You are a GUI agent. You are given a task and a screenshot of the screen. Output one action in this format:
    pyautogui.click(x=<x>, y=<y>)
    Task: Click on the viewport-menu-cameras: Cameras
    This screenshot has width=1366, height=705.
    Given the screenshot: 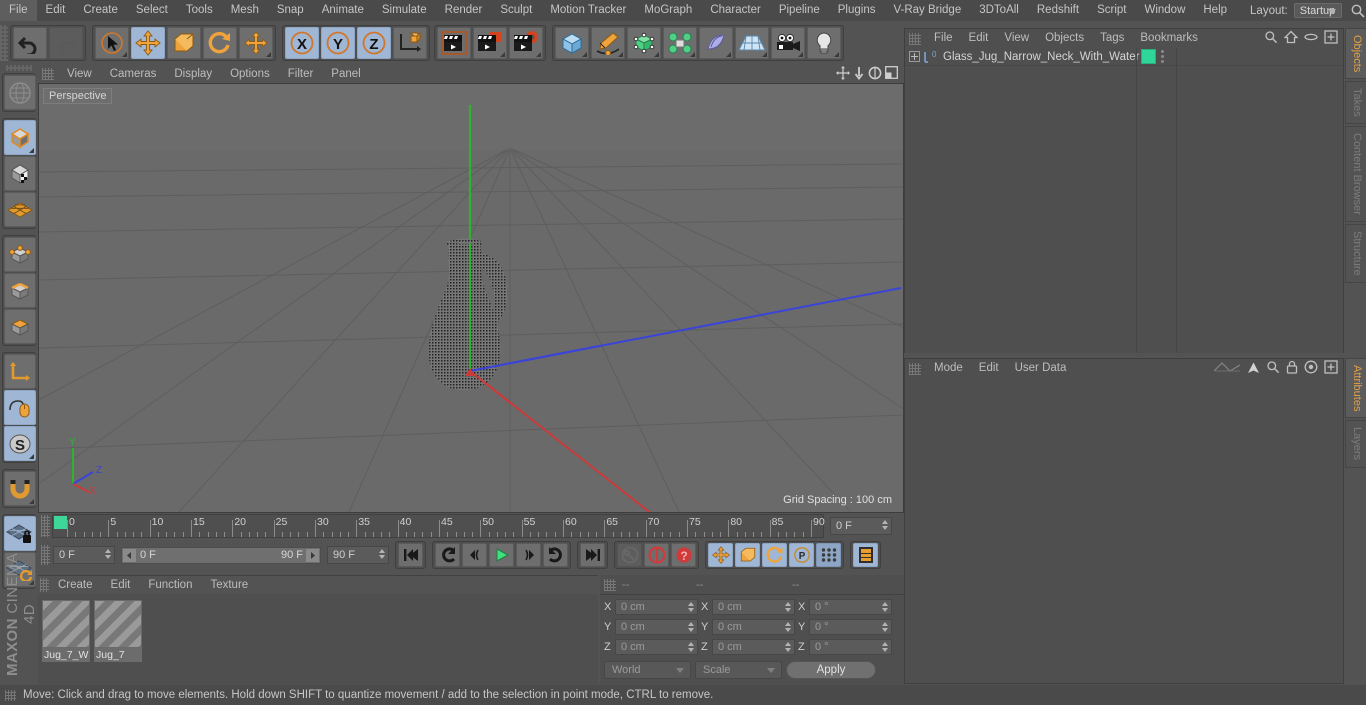 What is the action you would take?
    pyautogui.click(x=133, y=74)
    